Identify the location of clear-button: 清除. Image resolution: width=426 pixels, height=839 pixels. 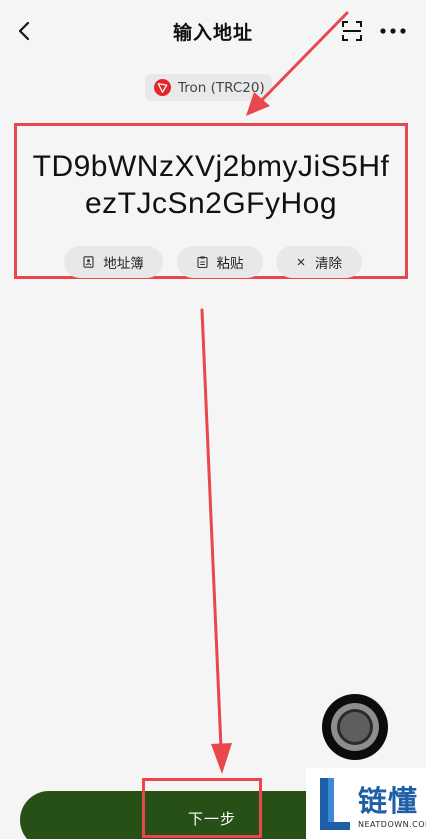
(319, 262).